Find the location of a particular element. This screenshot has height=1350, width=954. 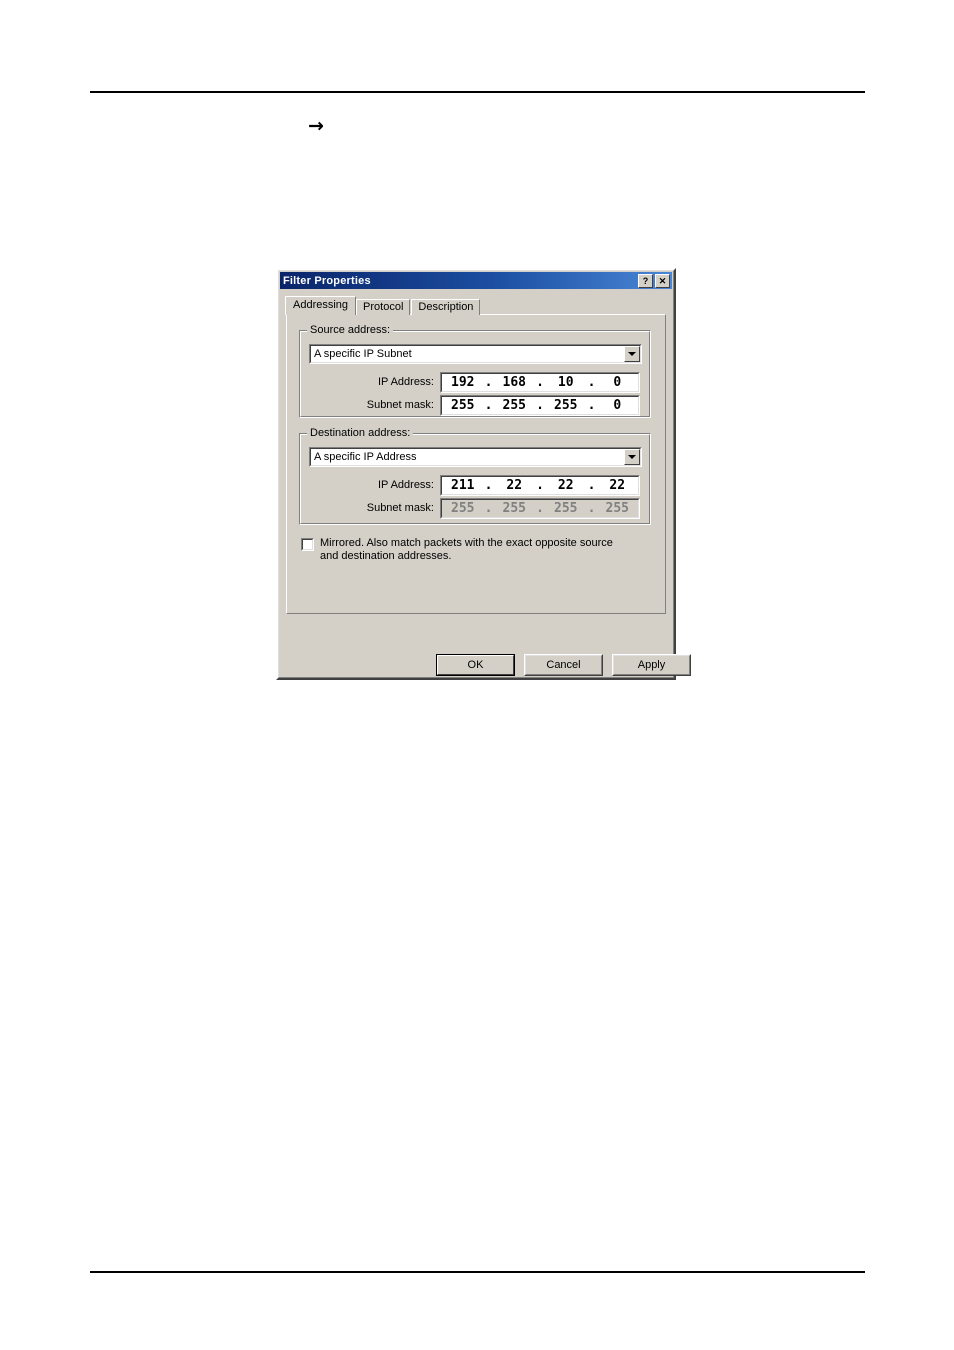

source-mask-octets: 255 . 255 . 255 . 0 is located at coordinates (540, 405).